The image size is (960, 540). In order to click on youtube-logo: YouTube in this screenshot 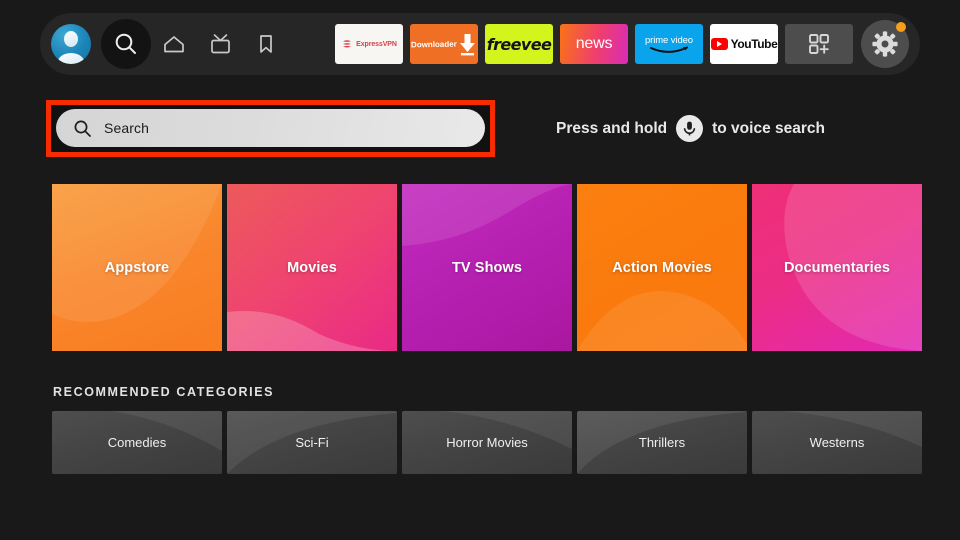, I will do `click(744, 44)`.